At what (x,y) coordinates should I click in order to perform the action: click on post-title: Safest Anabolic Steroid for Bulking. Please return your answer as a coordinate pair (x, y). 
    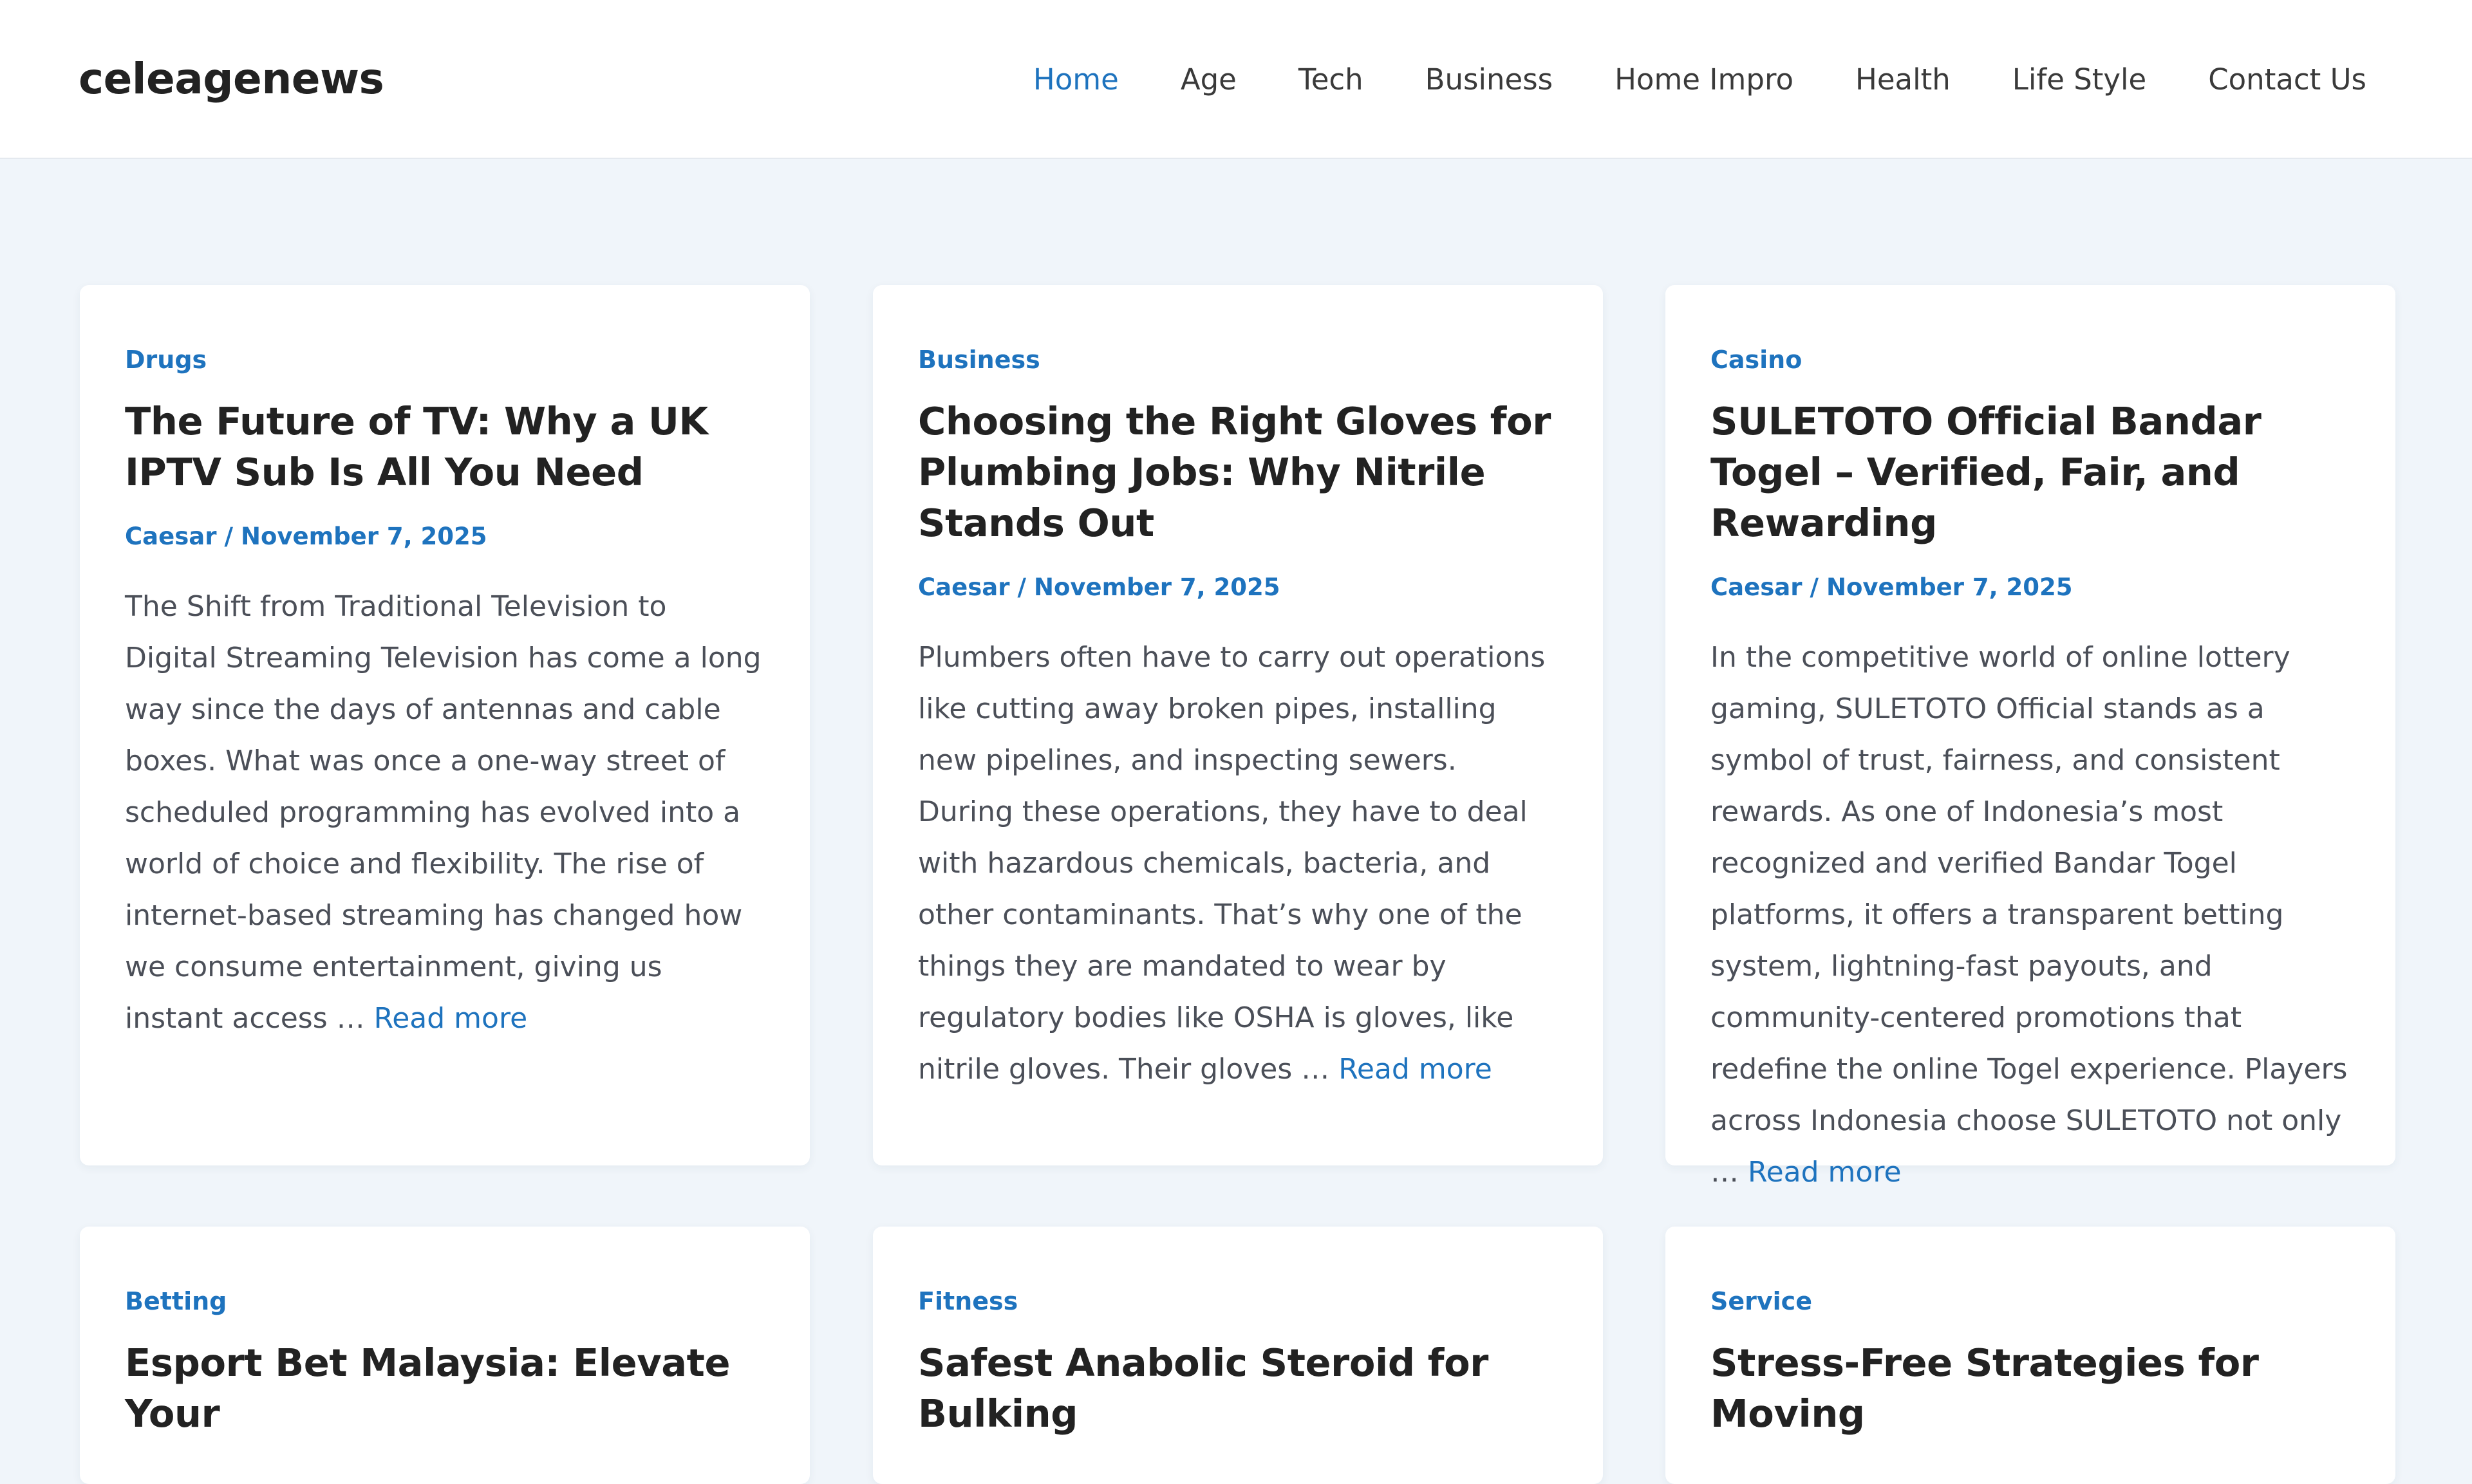
    Looking at the image, I should click on (1238, 1388).